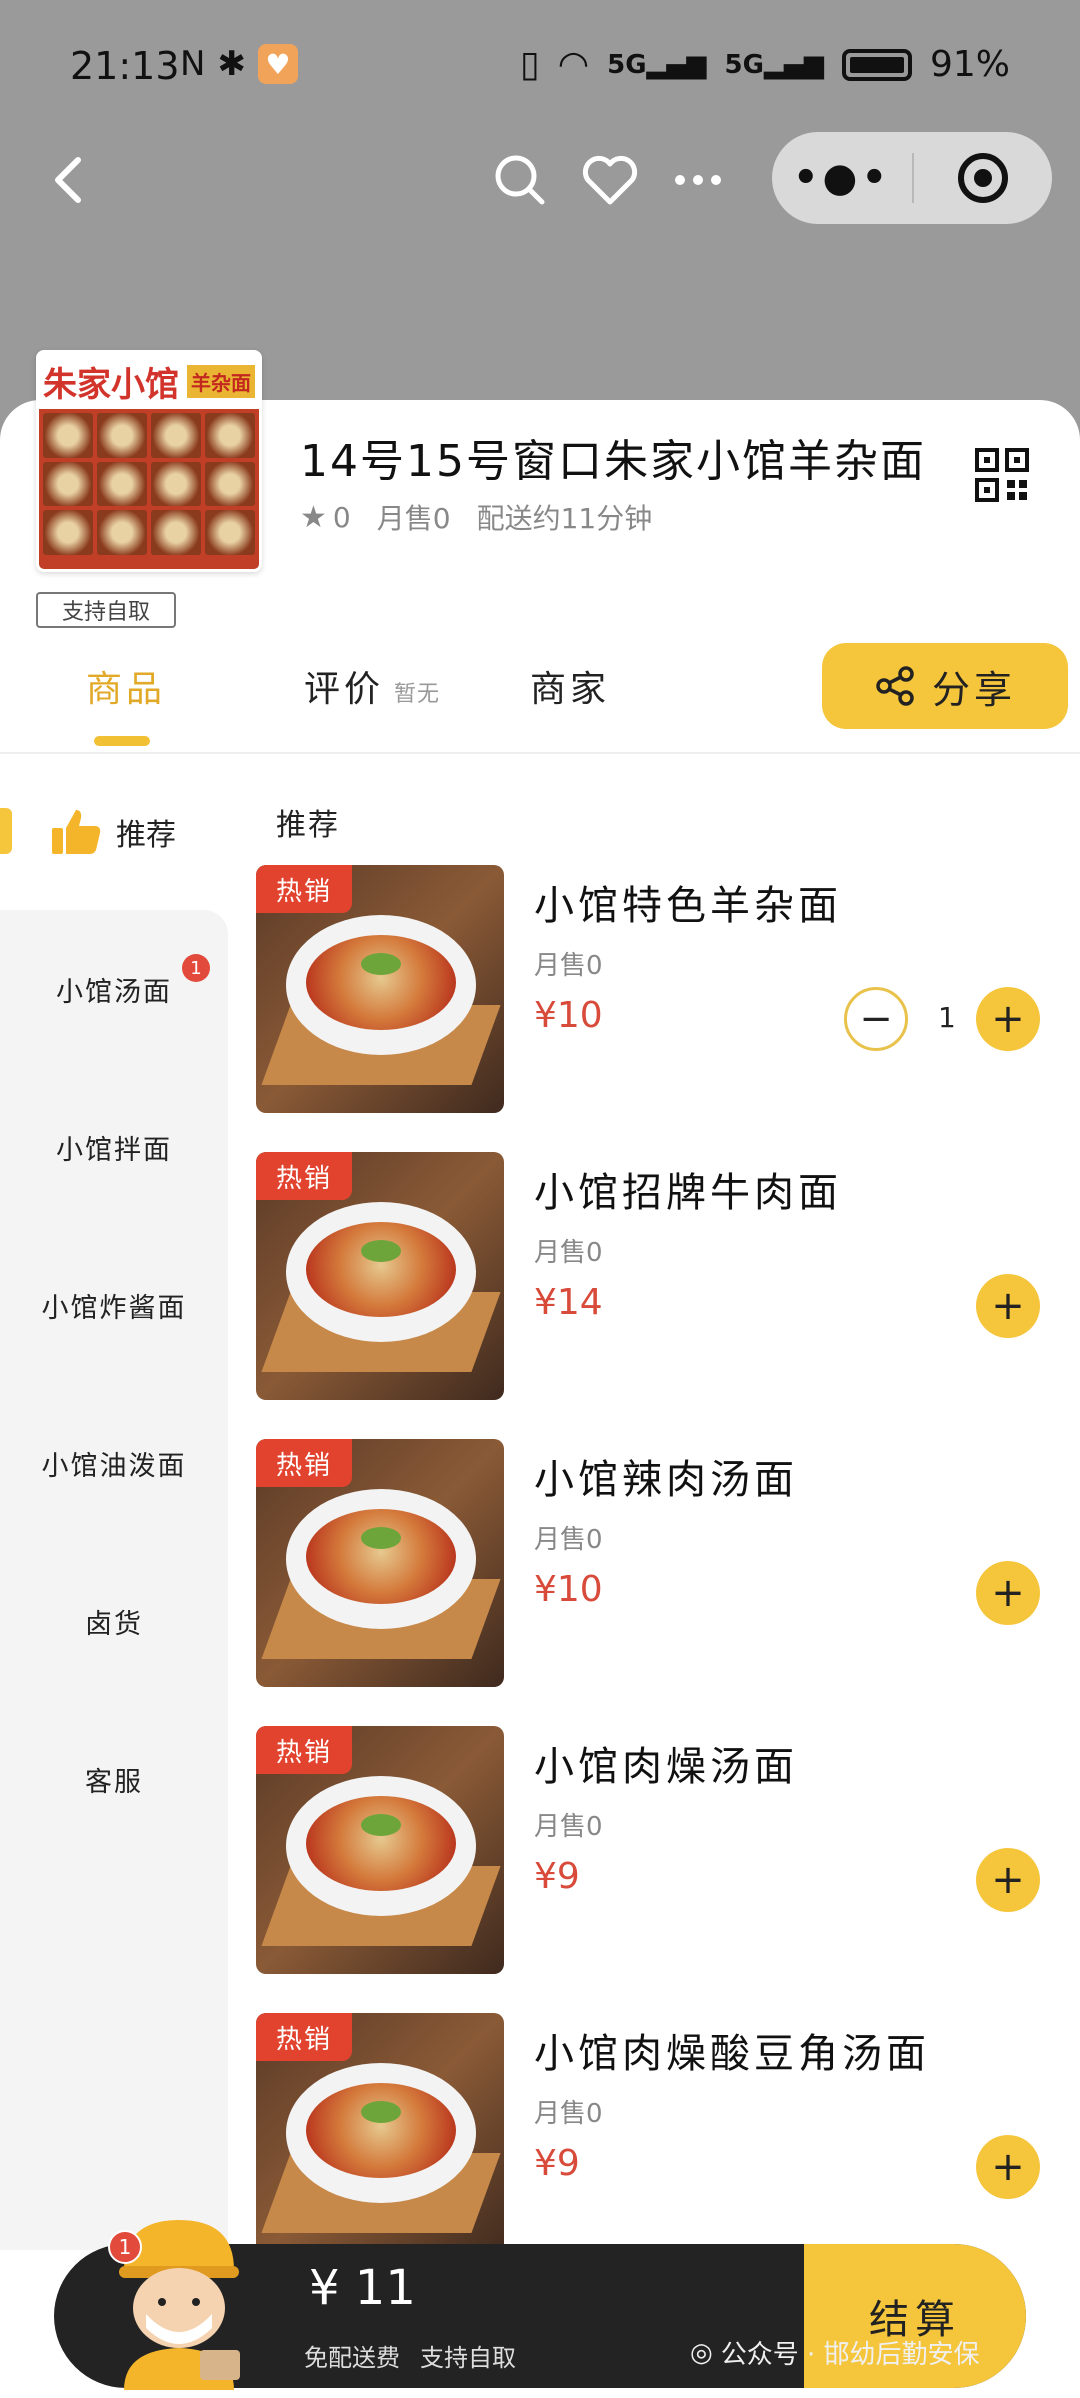 This screenshot has width=1080, height=2398. What do you see at coordinates (126, 686) in the screenshot?
I see `tab-goods: 商品` at bounding box center [126, 686].